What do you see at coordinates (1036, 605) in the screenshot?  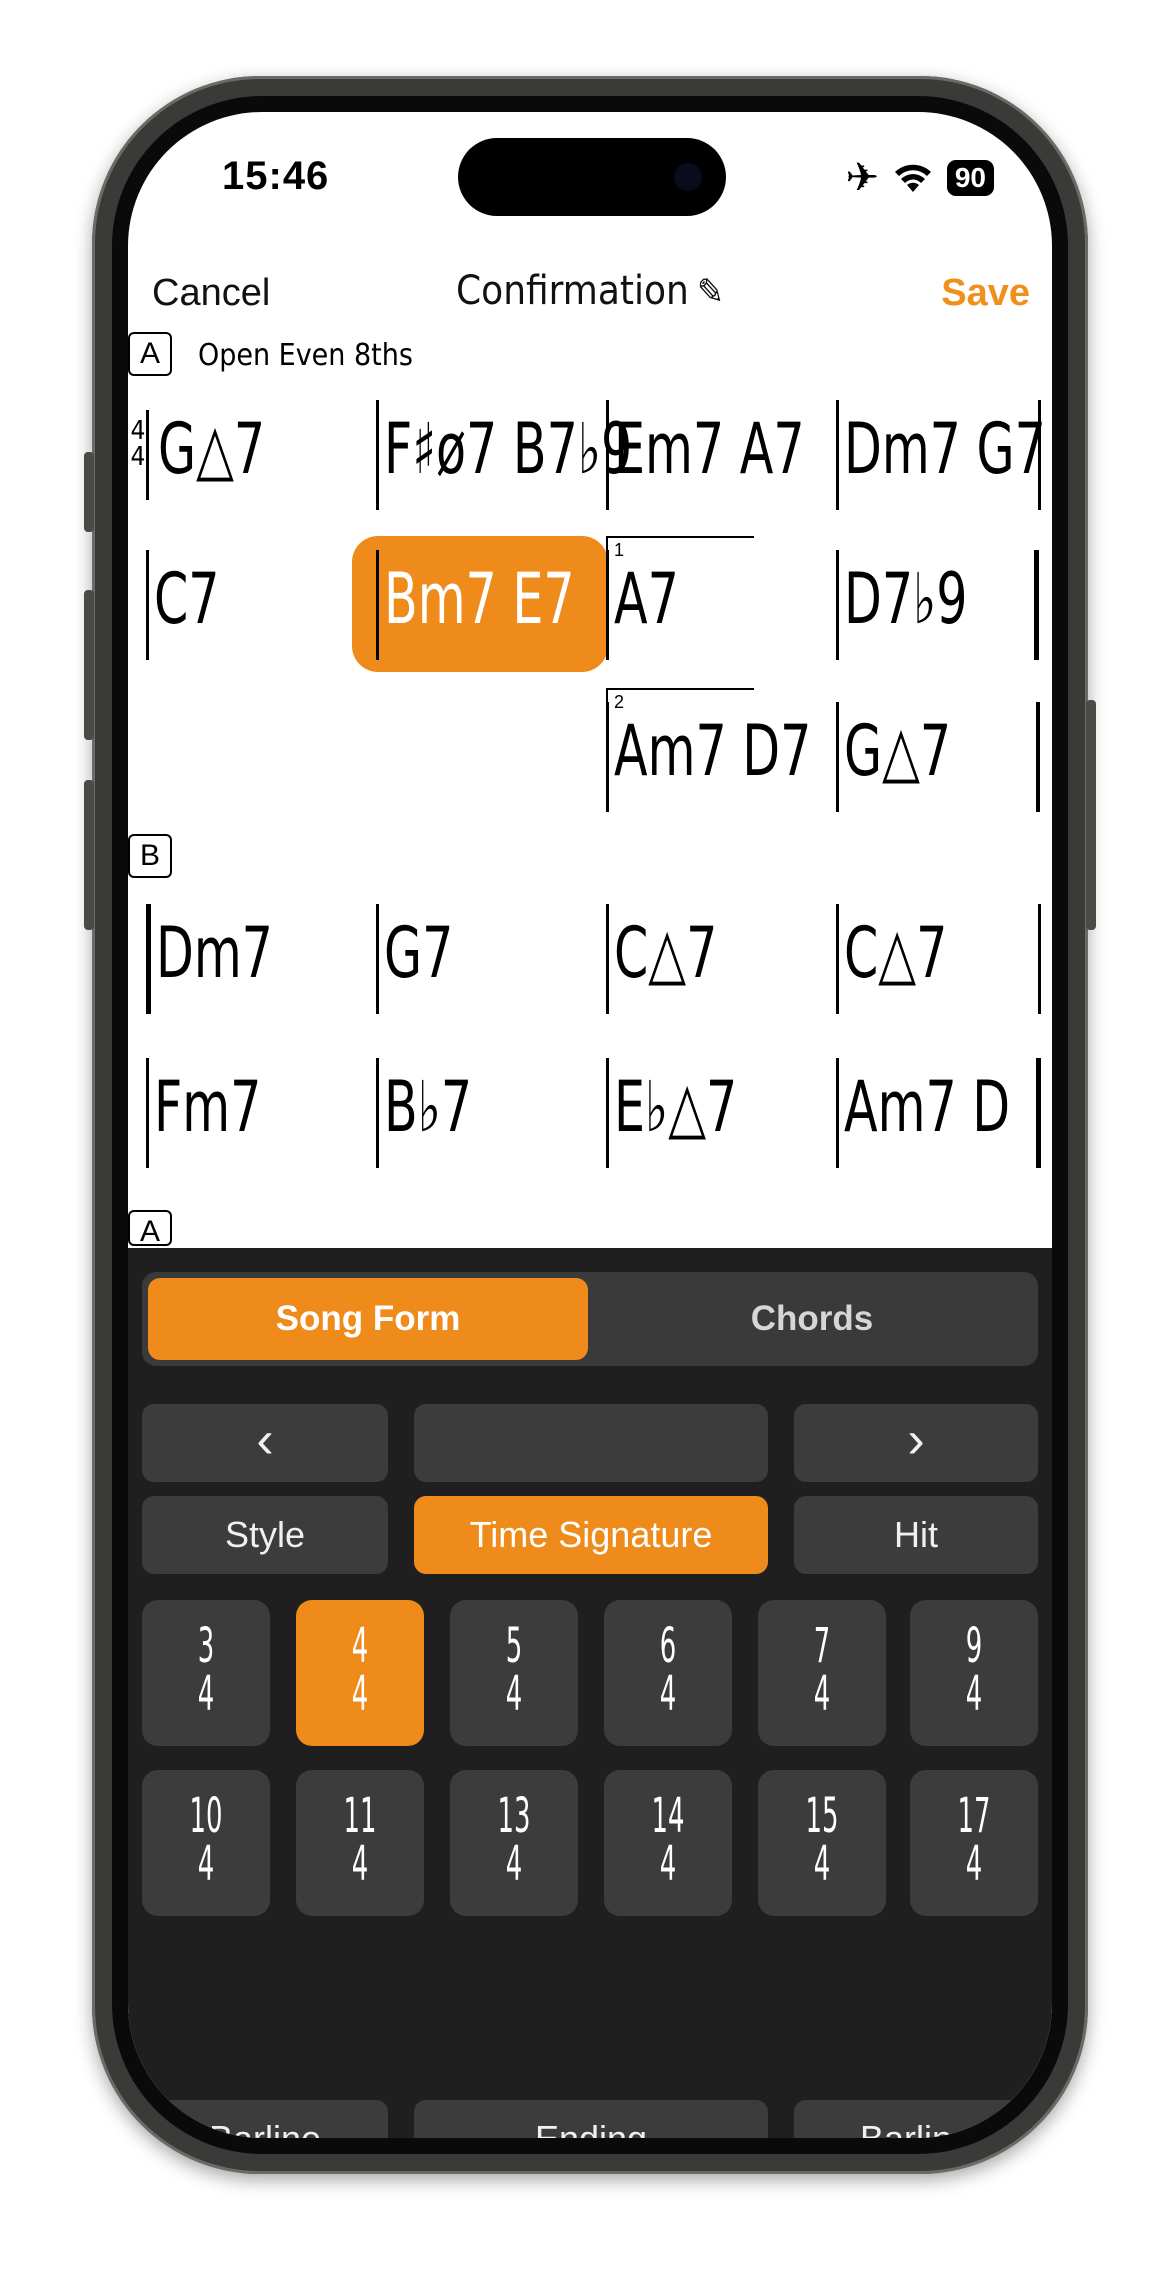 I see `repeat-end-bracket` at bounding box center [1036, 605].